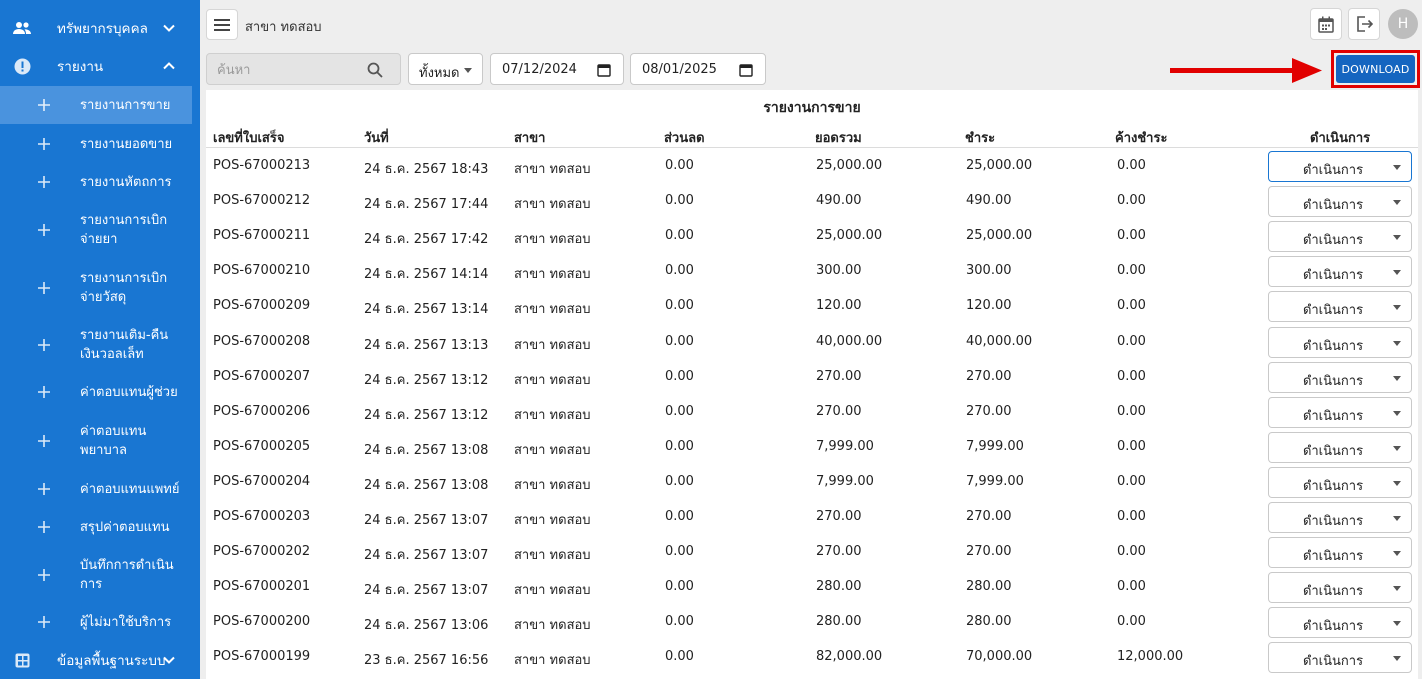 The image size is (1422, 679). What do you see at coordinates (1246, 70) in the screenshot?
I see `red-arrow-annotation` at bounding box center [1246, 70].